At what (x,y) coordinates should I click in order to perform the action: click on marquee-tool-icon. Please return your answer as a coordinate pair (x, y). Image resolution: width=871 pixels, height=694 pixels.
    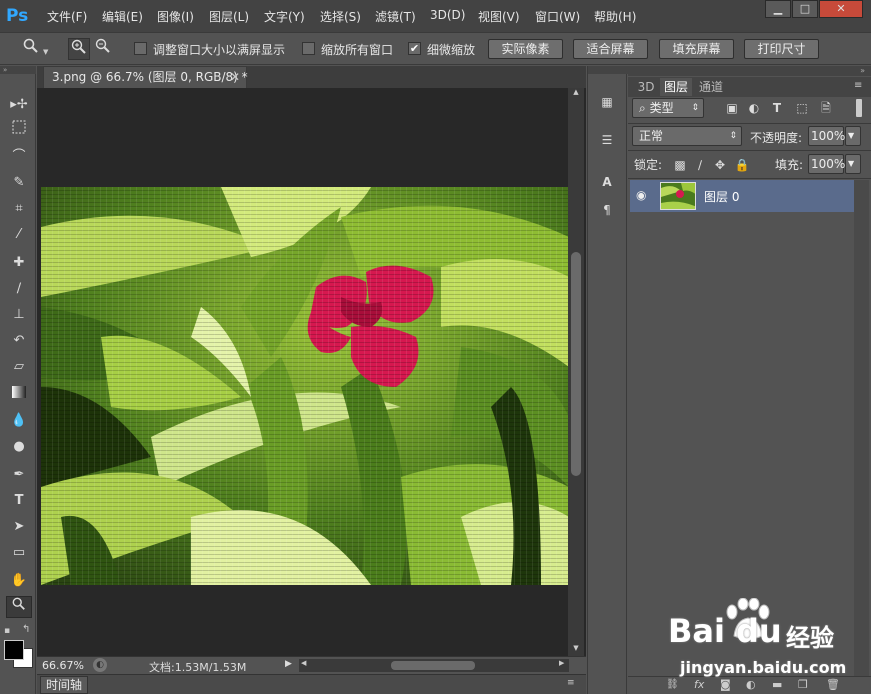
    Looking at the image, I should click on (19, 131).